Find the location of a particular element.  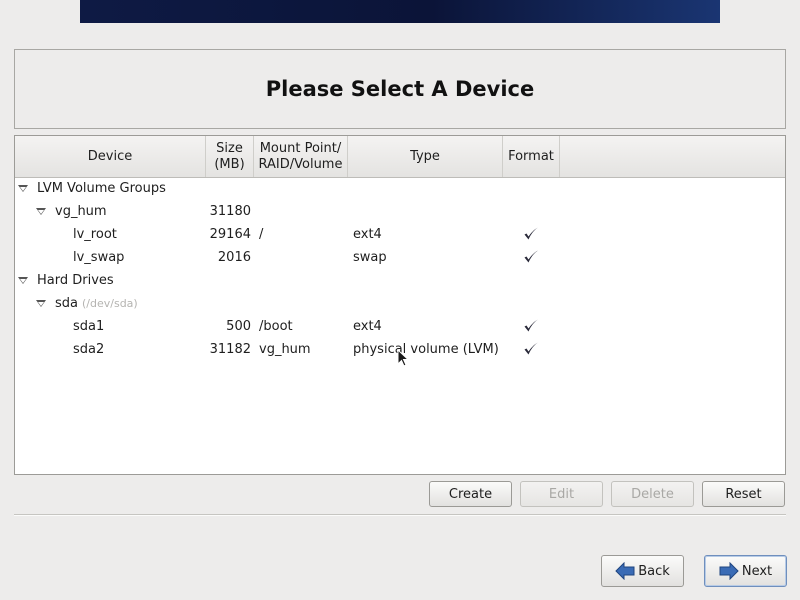

back-arrow-icon is located at coordinates (625, 571).